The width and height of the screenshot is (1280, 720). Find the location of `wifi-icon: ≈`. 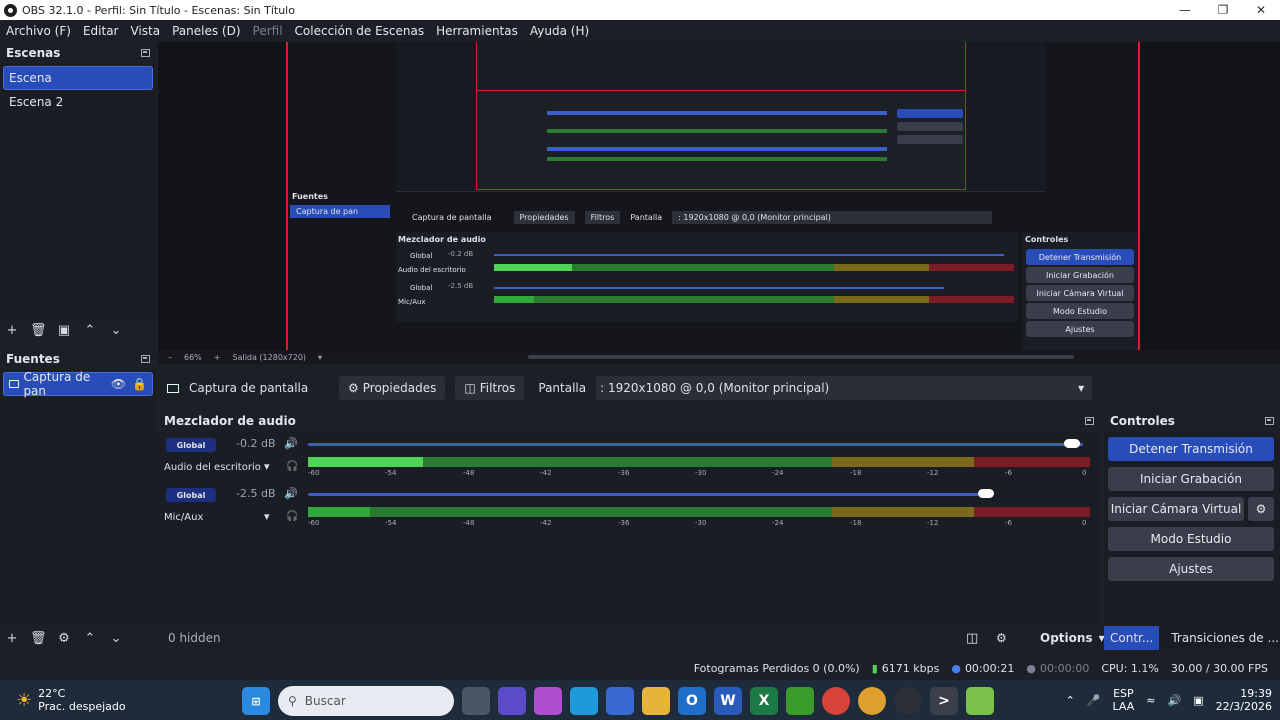

wifi-icon: ≈ is located at coordinates (1150, 700).